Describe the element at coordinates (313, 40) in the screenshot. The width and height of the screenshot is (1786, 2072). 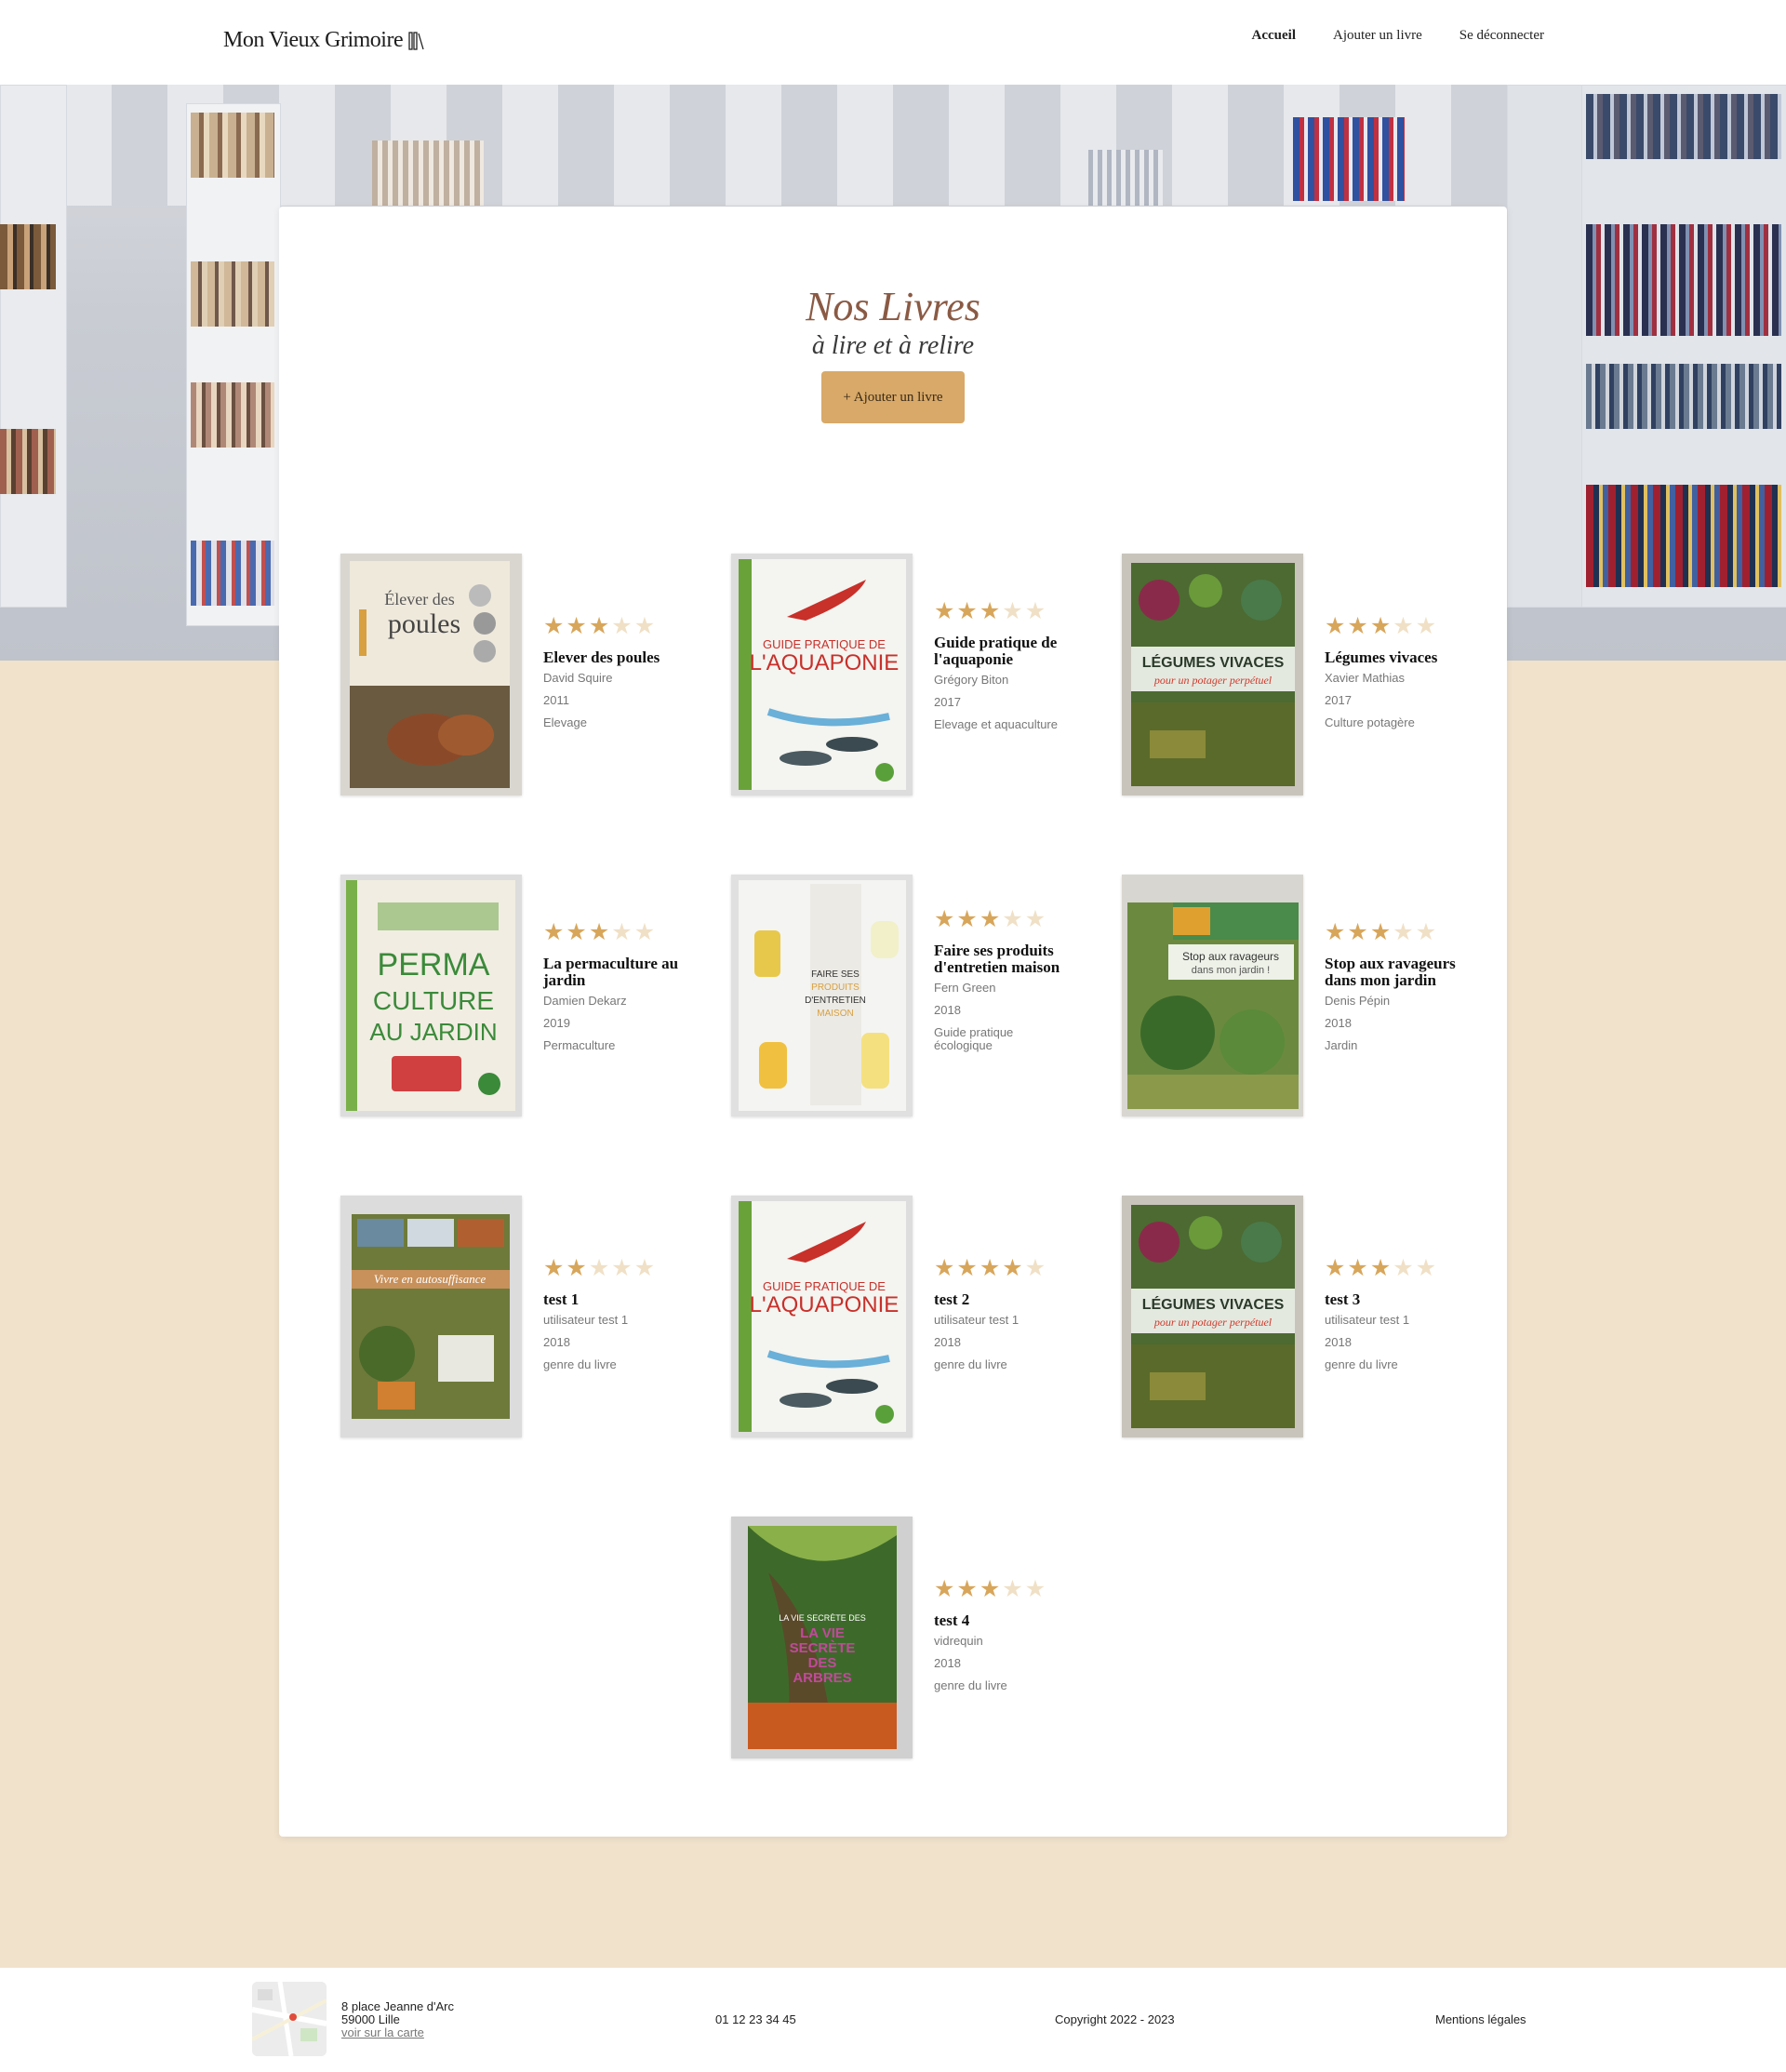
I see `logo-text: Mon Vieux Grimoire` at that location.